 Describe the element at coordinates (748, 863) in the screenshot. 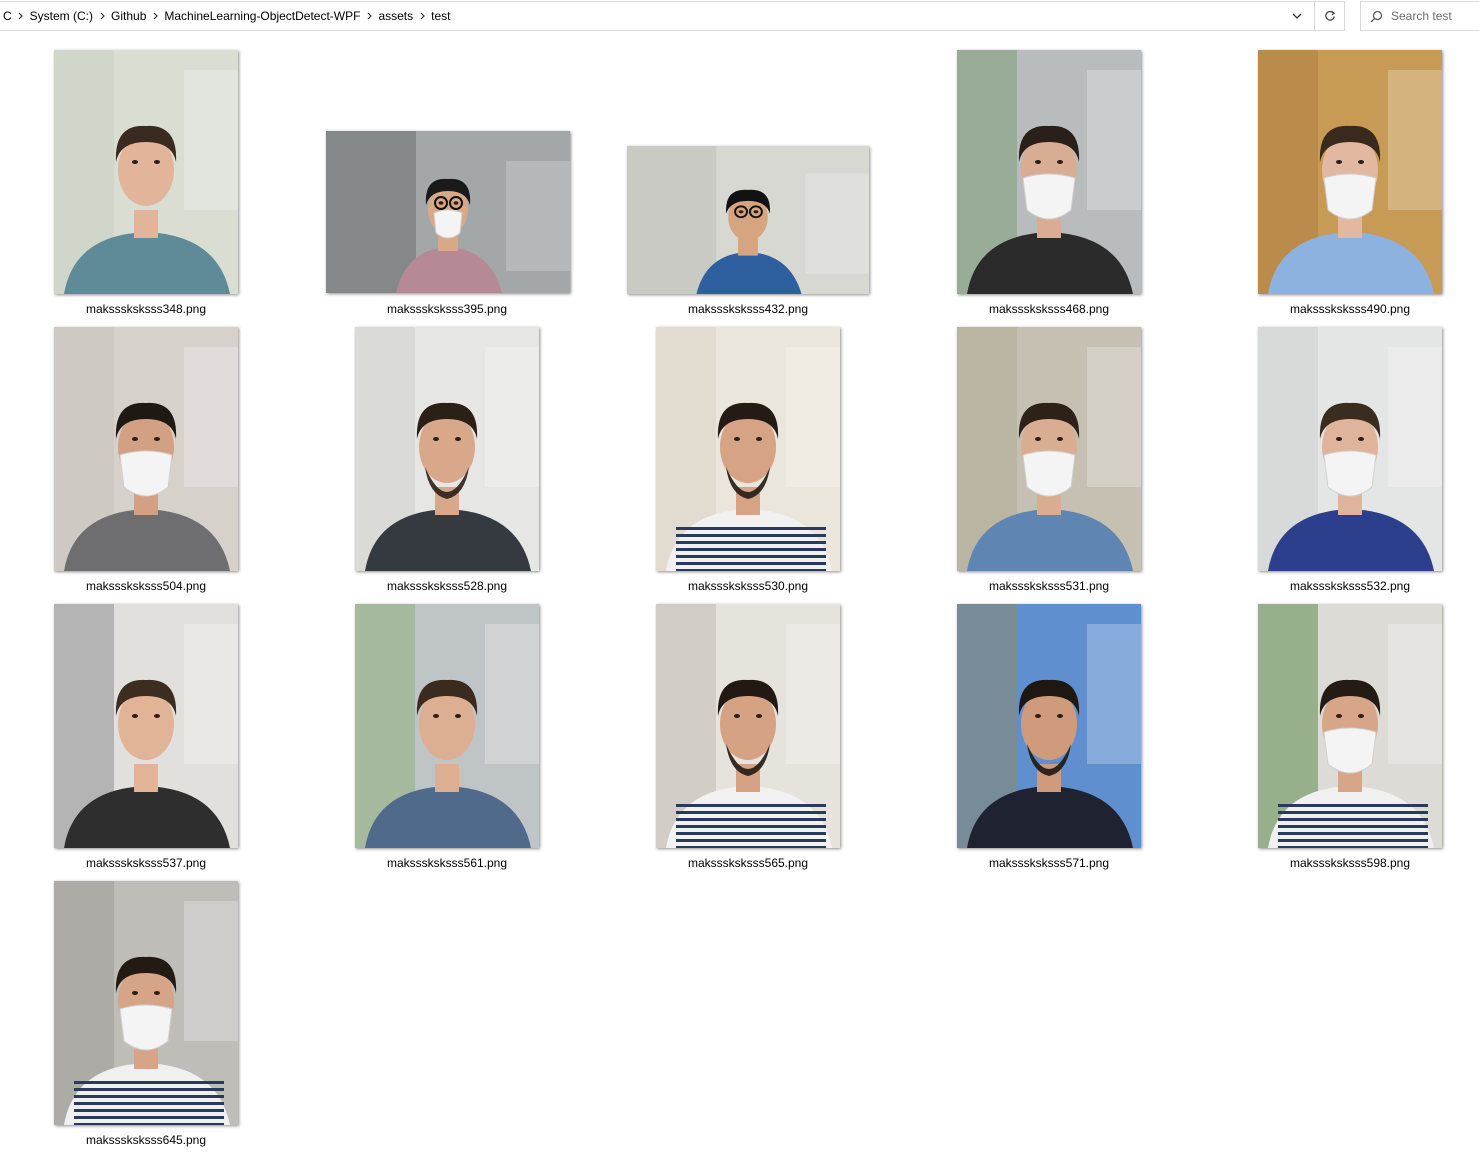

I see `file-name-label: maksssksksss565.png` at that location.